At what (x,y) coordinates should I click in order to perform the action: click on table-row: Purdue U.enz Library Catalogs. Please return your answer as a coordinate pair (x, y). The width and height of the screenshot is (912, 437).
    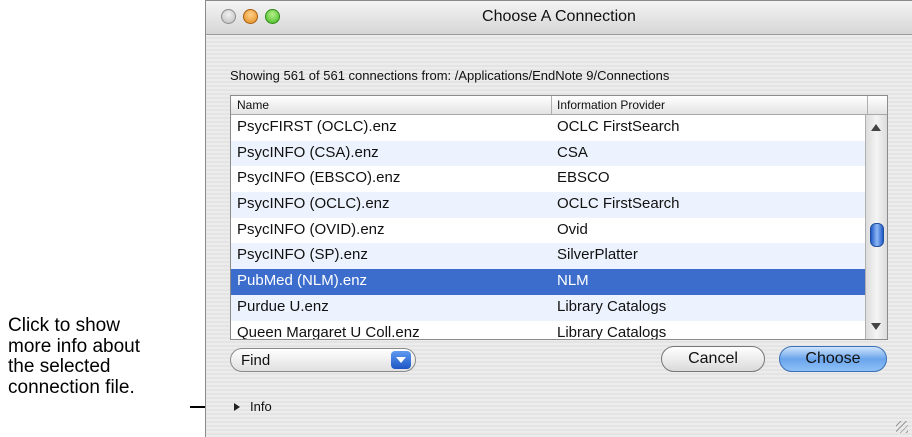
    Looking at the image, I should click on (549, 307).